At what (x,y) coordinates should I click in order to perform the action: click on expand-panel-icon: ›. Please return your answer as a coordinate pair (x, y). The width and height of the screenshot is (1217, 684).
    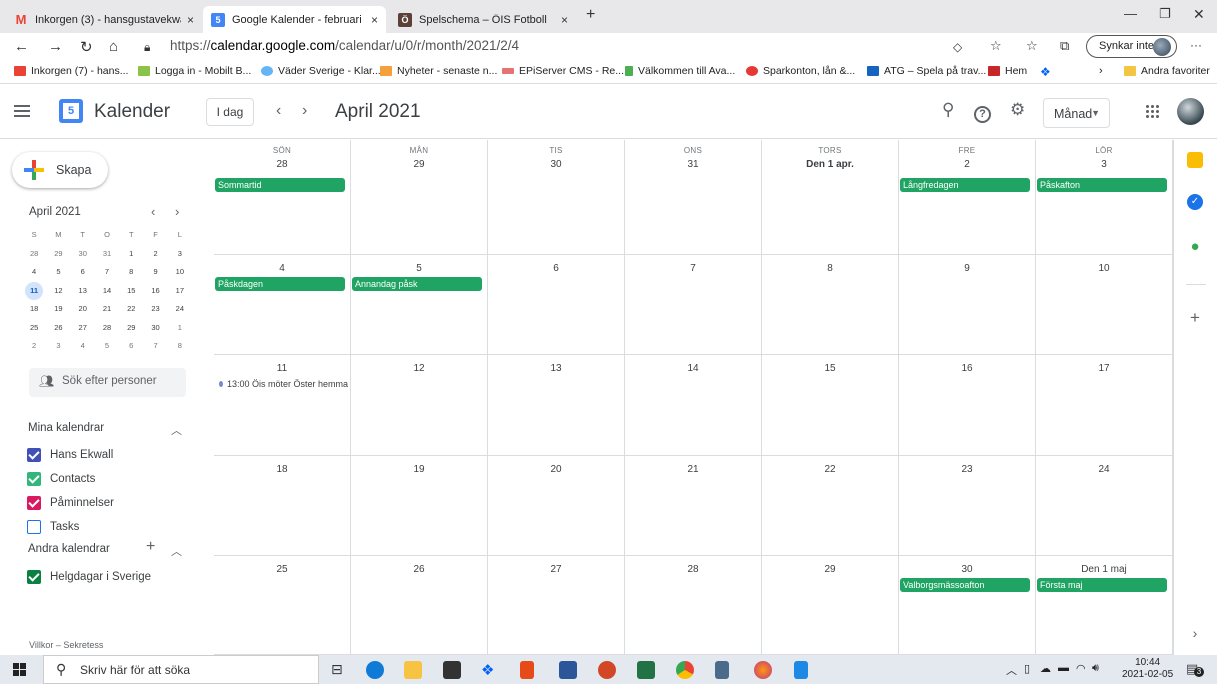
    Looking at the image, I should click on (1195, 633).